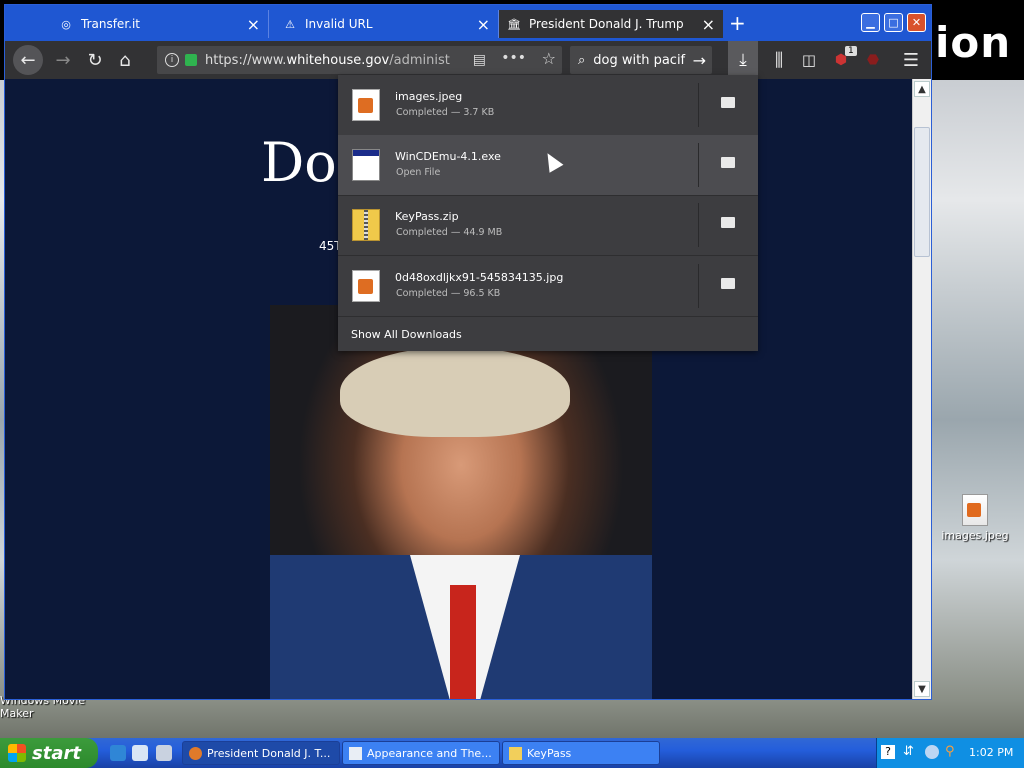  I want to click on start-button: start, so click(49, 753).